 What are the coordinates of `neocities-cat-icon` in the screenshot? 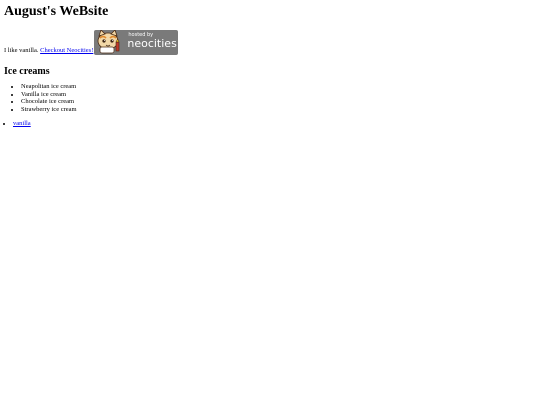 It's located at (108, 42).